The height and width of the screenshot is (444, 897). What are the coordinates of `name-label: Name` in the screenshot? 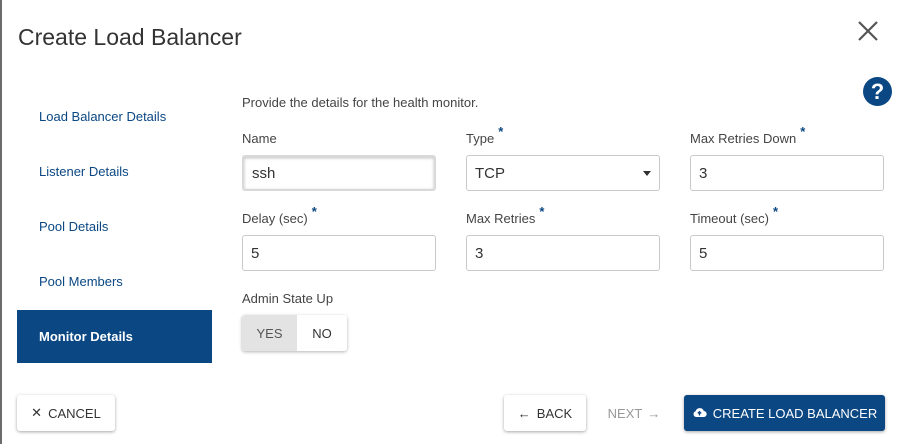 It's located at (259, 138).